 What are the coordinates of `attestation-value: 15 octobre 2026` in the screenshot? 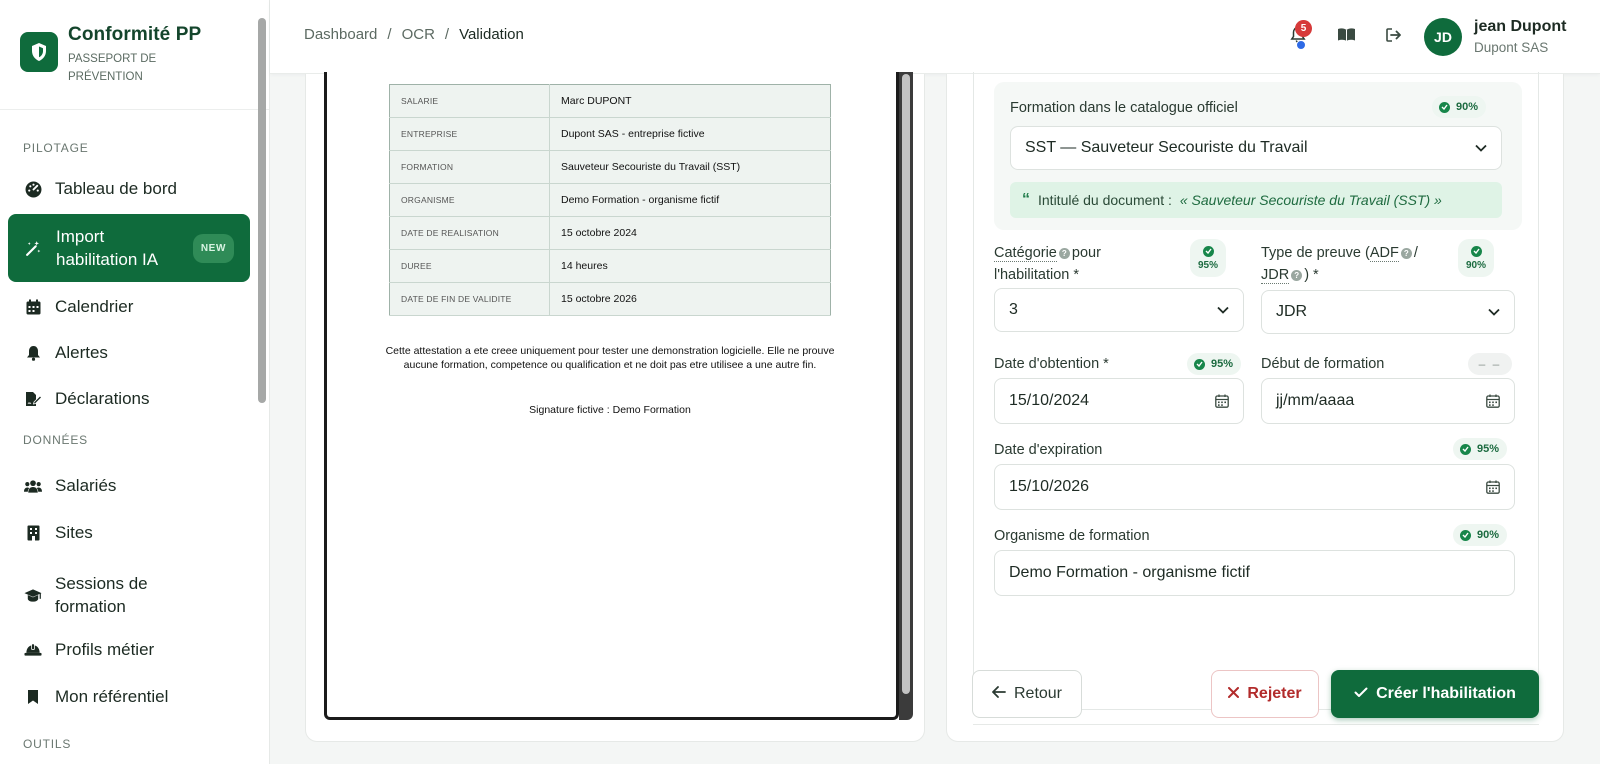 It's located at (690, 299).